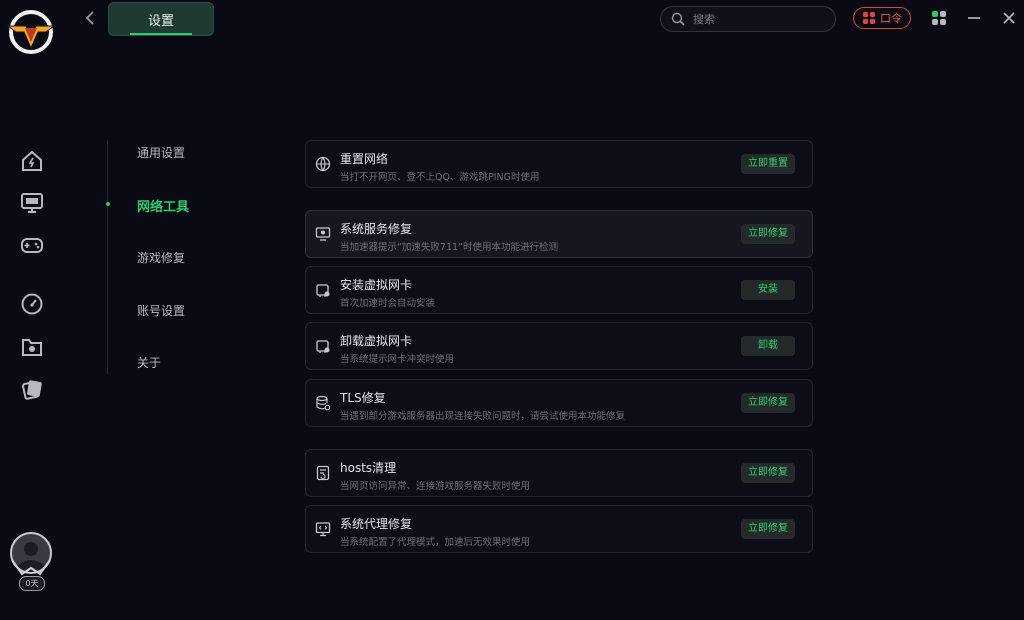  What do you see at coordinates (323, 403) in the screenshot?
I see `database-gear-icon` at bounding box center [323, 403].